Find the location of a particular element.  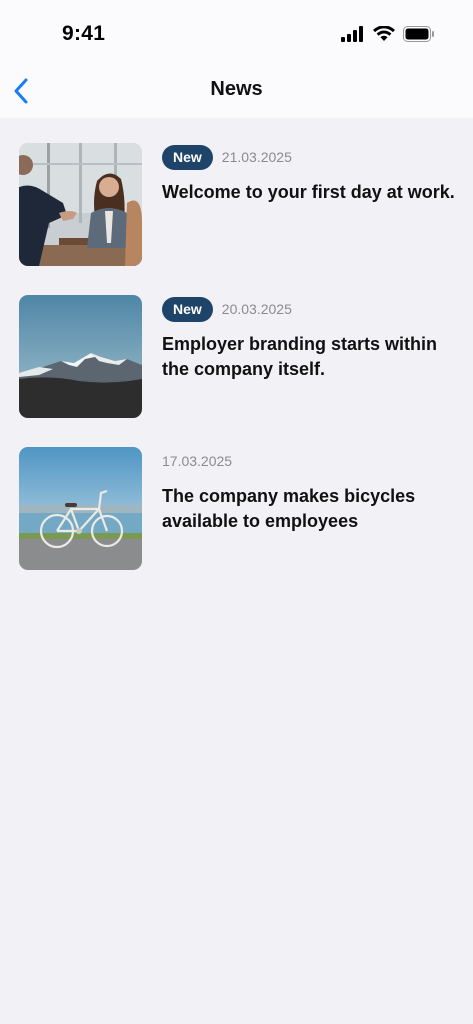

news-date: 17.03.2025 is located at coordinates (197, 461).